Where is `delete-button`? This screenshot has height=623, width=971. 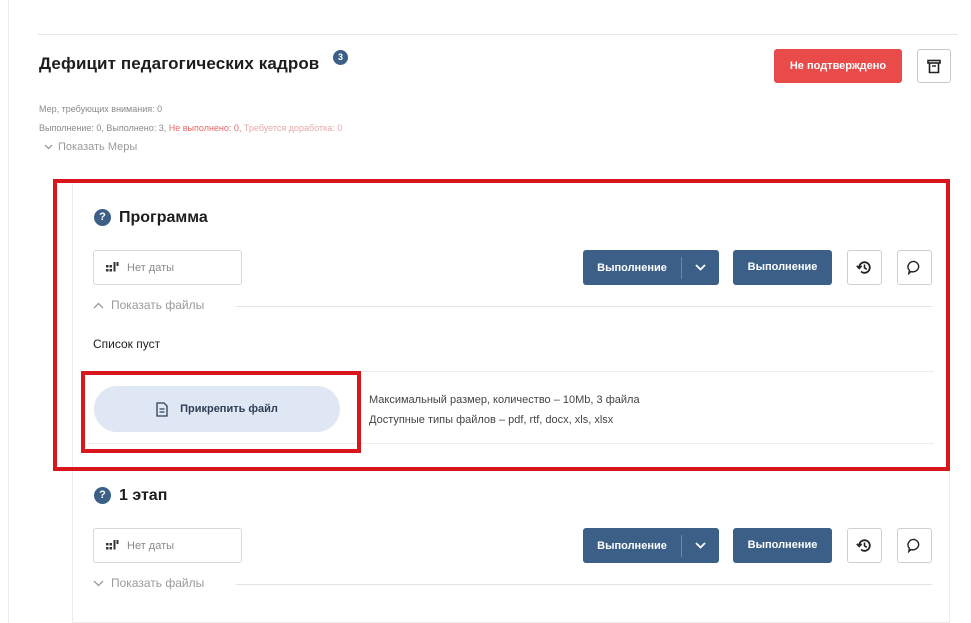
delete-button is located at coordinates (934, 66).